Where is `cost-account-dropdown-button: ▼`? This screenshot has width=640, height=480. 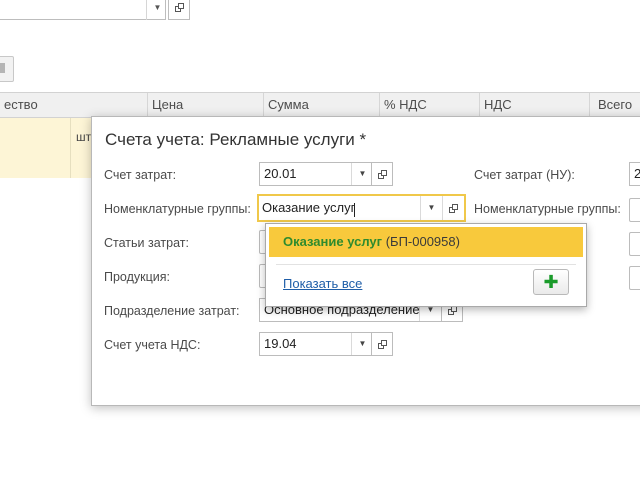 cost-account-dropdown-button: ▼ is located at coordinates (362, 174).